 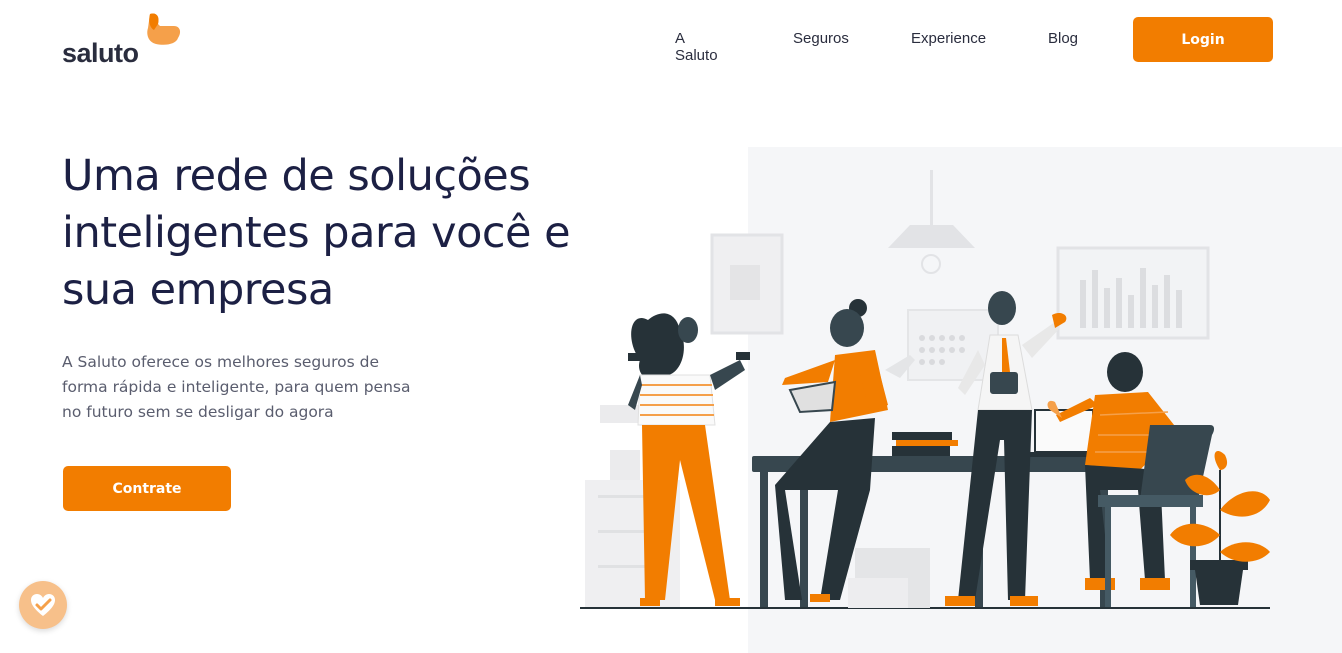 What do you see at coordinates (696, 47) in the screenshot?
I see `nav-link-a-saluto: A Saluto` at bounding box center [696, 47].